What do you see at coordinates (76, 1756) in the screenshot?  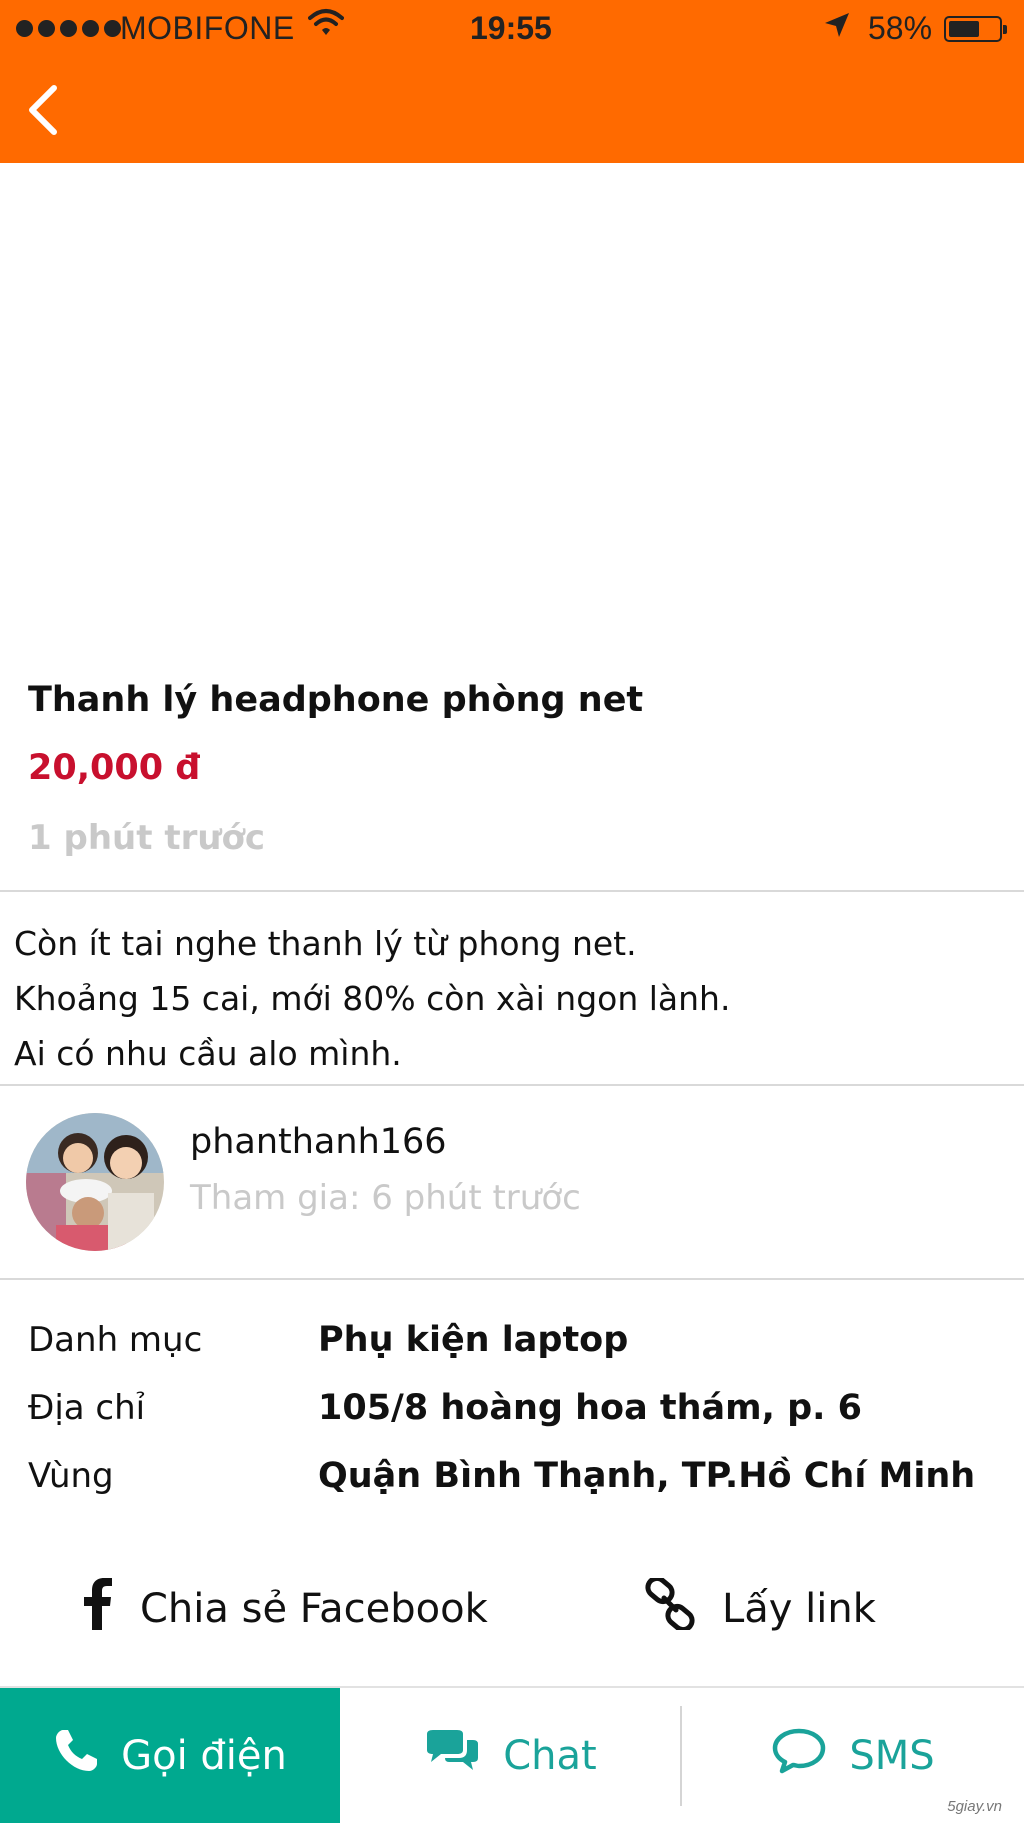 I see `phone-icon` at bounding box center [76, 1756].